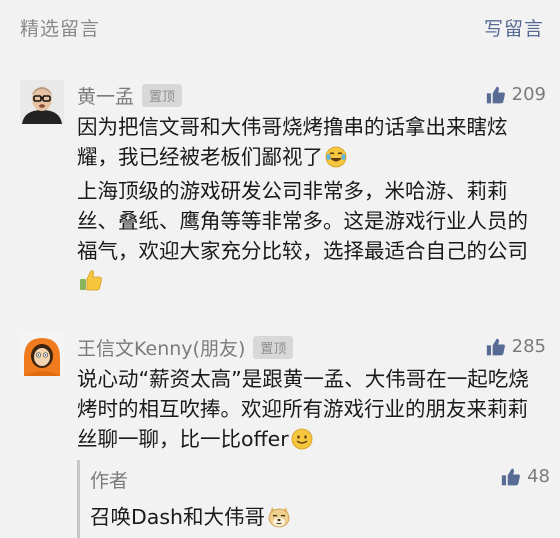 The width and height of the screenshot is (560, 538). What do you see at coordinates (280, 28) in the screenshot?
I see `comments-header: 精选留言 写留言` at bounding box center [280, 28].